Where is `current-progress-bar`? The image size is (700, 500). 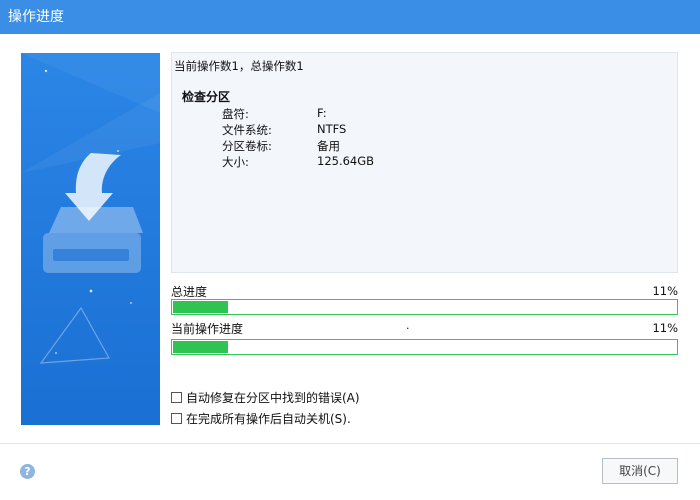 current-progress-bar is located at coordinates (424, 347).